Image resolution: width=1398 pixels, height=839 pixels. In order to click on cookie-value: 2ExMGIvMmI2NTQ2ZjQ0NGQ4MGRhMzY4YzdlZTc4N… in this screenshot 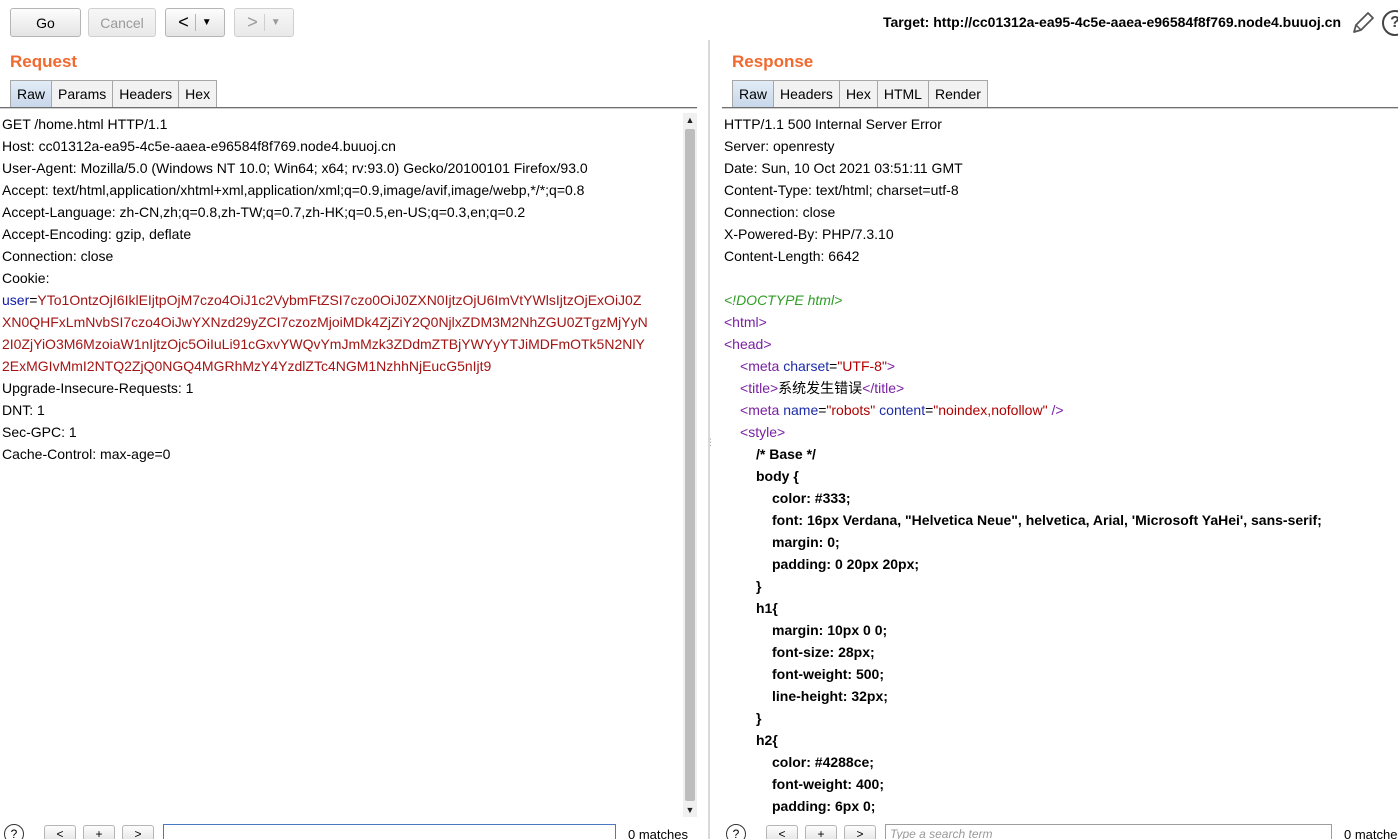, I will do `click(247, 366)`.